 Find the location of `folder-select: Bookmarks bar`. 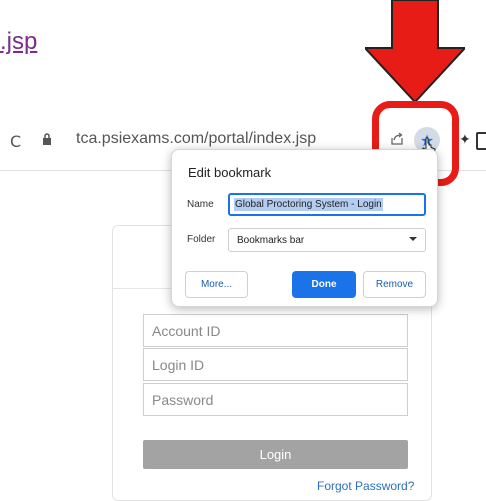

folder-select: Bookmarks bar is located at coordinates (327, 240).